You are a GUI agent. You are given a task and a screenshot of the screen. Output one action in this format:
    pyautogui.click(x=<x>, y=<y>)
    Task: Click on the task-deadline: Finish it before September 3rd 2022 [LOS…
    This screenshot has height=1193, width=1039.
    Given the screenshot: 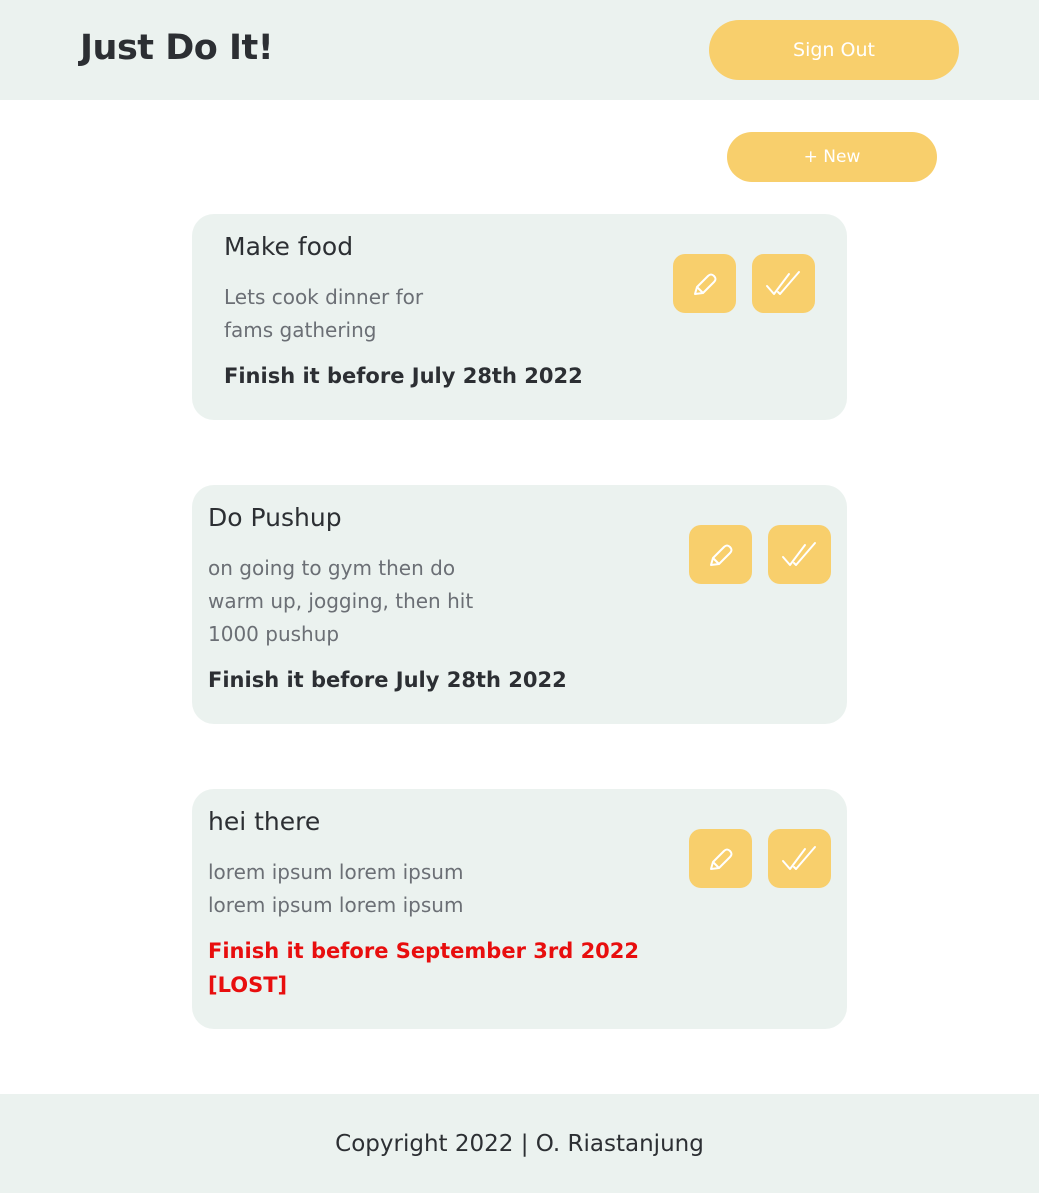 What is the action you would take?
    pyautogui.click(x=424, y=968)
    